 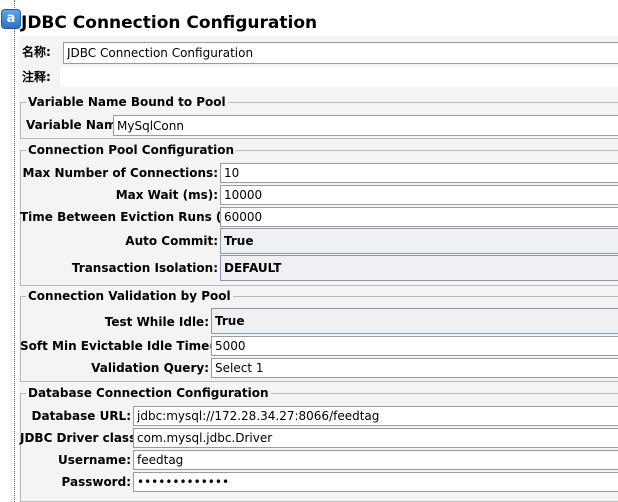 What do you see at coordinates (365, 125) in the screenshot?
I see `variable-name-input` at bounding box center [365, 125].